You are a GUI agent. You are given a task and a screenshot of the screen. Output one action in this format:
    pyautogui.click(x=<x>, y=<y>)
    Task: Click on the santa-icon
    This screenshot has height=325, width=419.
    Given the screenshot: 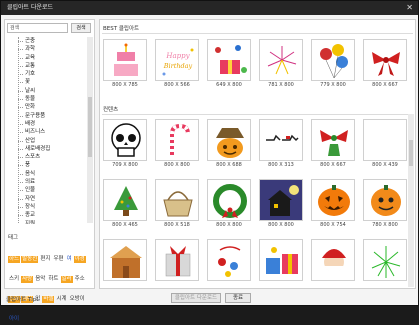 What is the action you would take?
    pyautogui.click(x=333, y=260)
    